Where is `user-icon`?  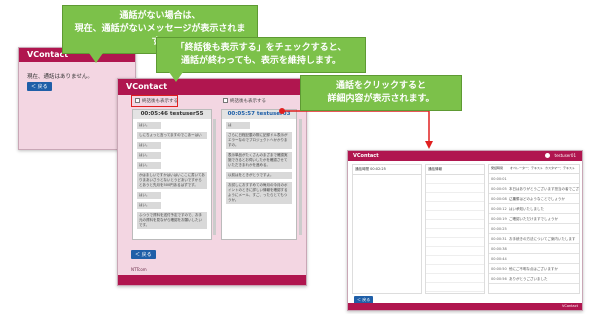
user-icon is located at coordinates (547, 155).